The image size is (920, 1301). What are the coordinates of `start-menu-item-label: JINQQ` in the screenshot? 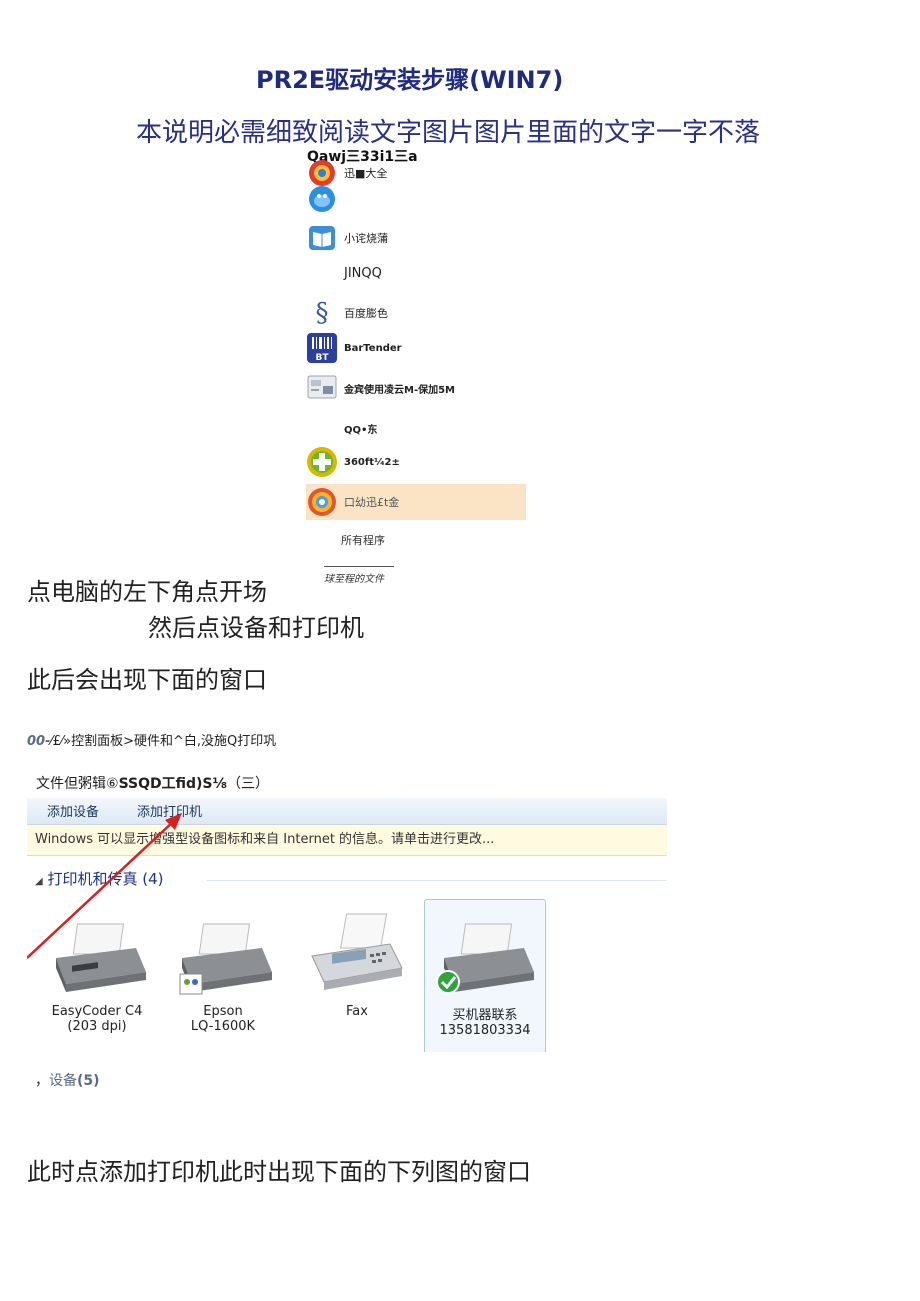 It's located at (363, 273).